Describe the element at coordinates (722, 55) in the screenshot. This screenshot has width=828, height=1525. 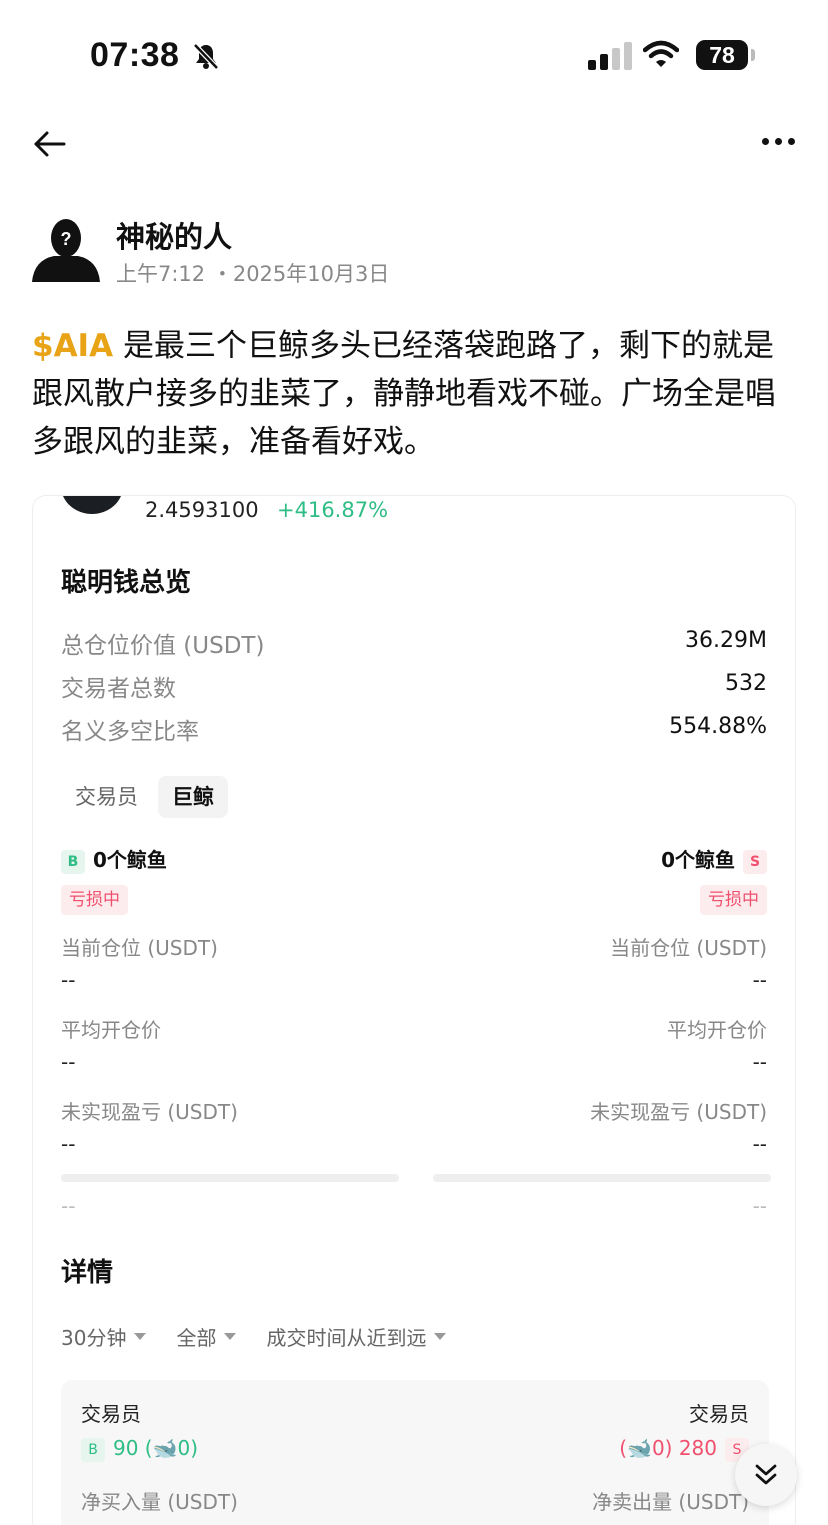
I see `battery-indicator: 78` at that location.